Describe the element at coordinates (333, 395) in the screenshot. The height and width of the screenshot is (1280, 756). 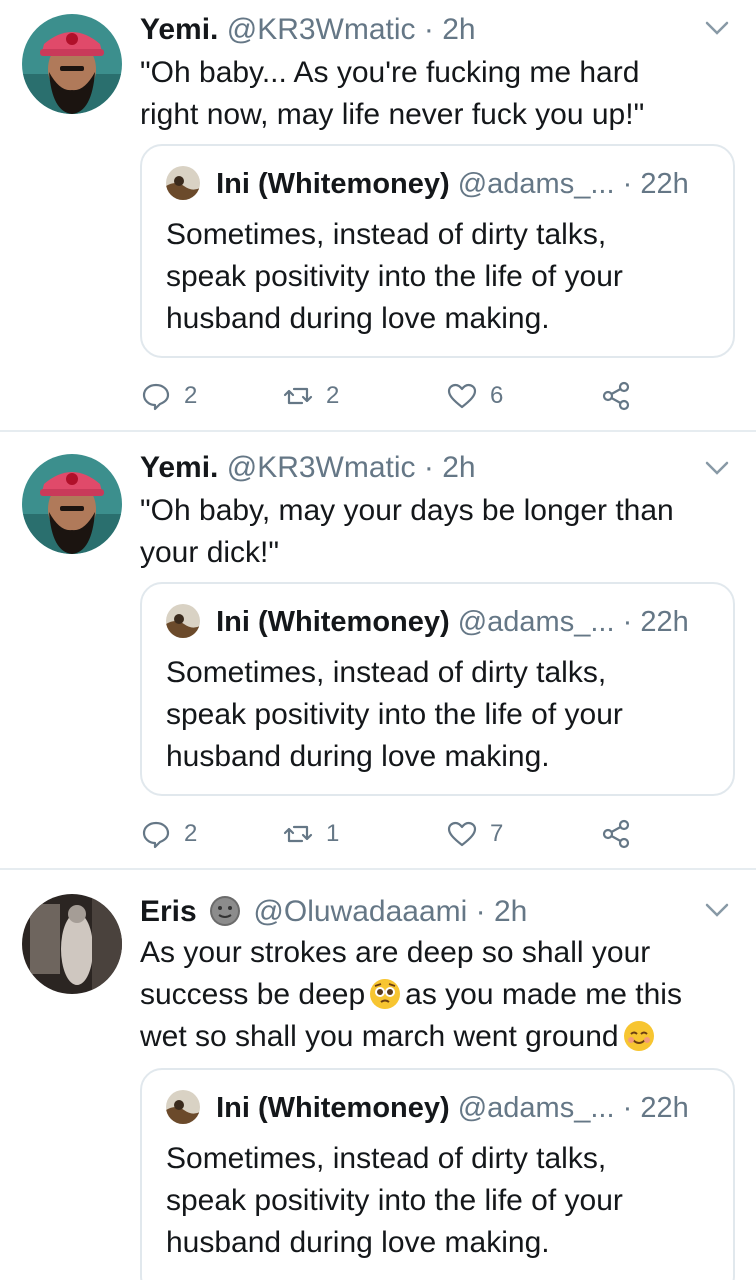
I see `retweet-count: 2` at that location.